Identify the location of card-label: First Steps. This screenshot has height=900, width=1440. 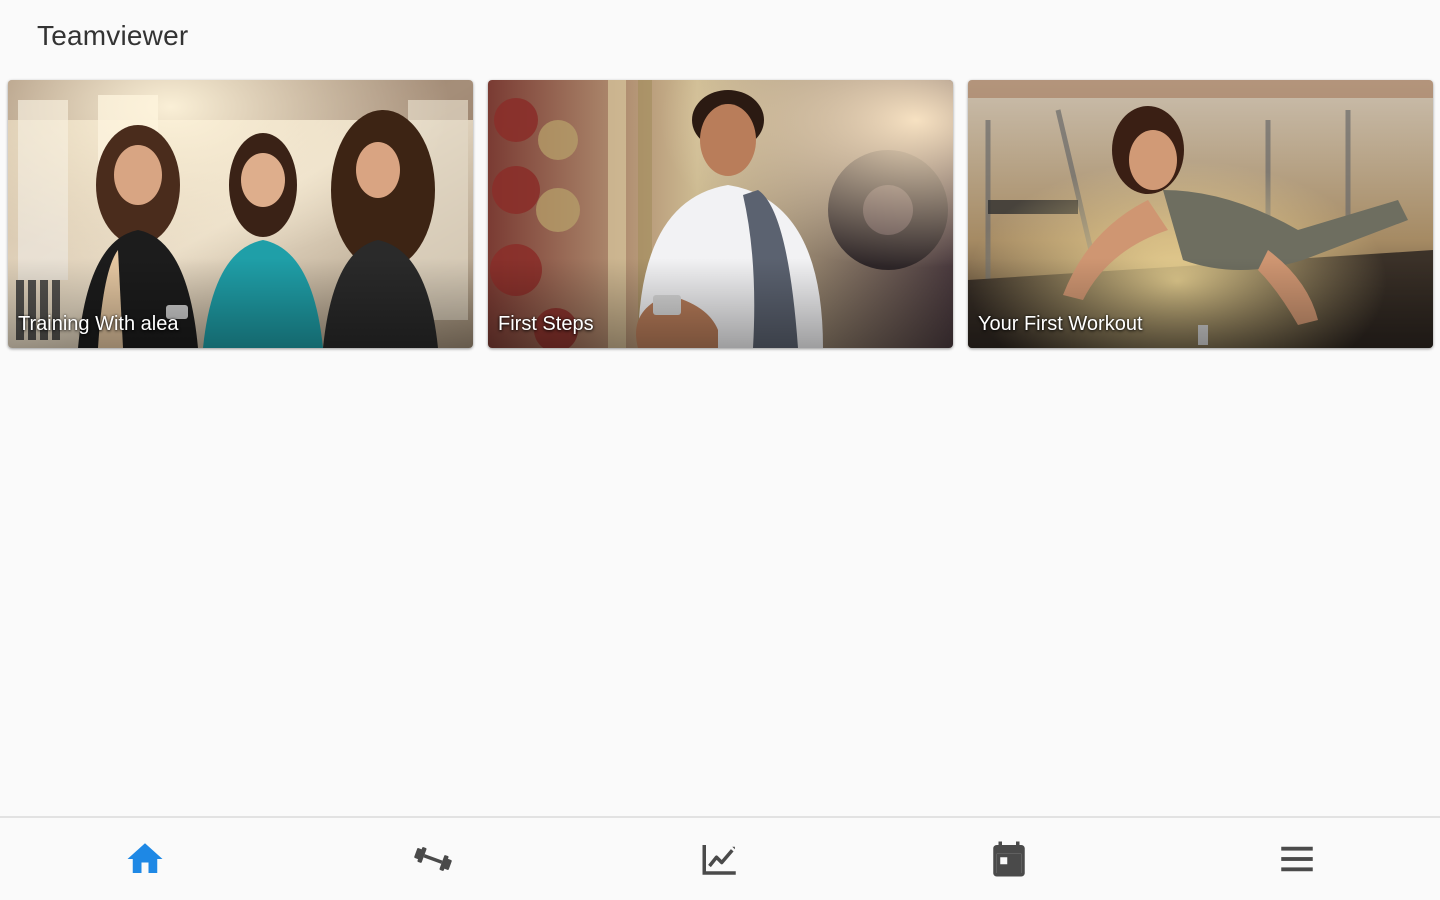
(546, 324).